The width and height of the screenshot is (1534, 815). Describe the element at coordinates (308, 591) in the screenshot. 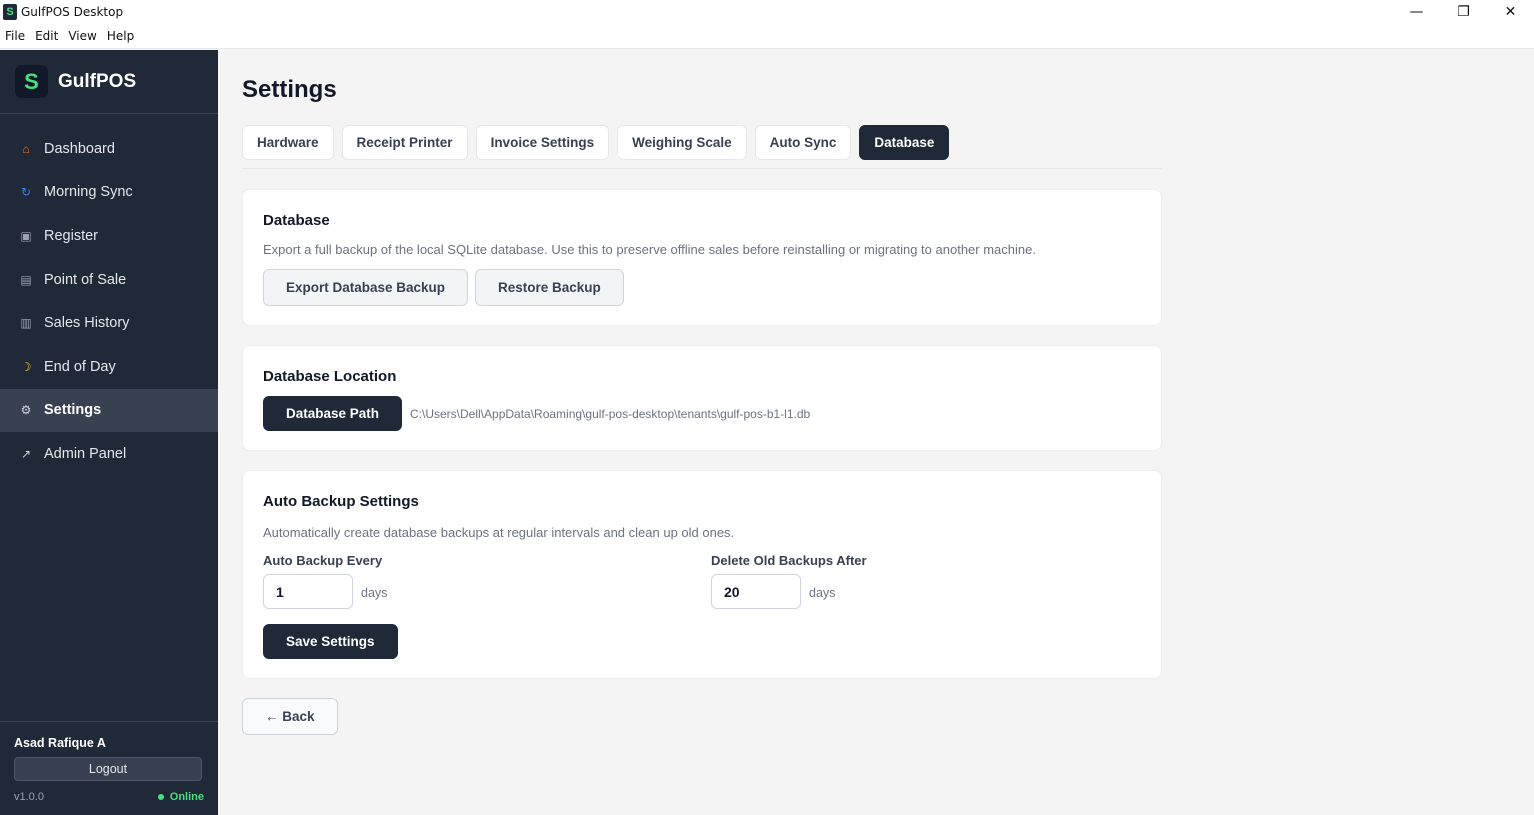

I see `backup-every-input` at that location.